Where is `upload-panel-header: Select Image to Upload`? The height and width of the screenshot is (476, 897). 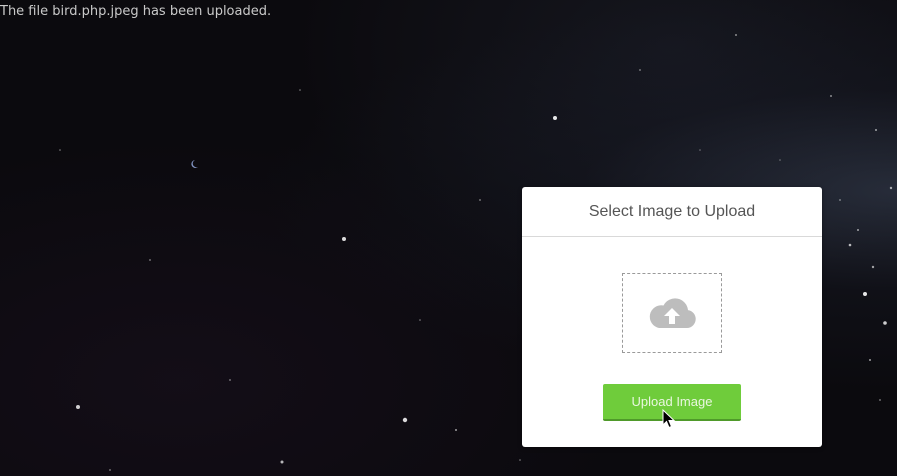
upload-panel-header: Select Image to Upload is located at coordinates (672, 212).